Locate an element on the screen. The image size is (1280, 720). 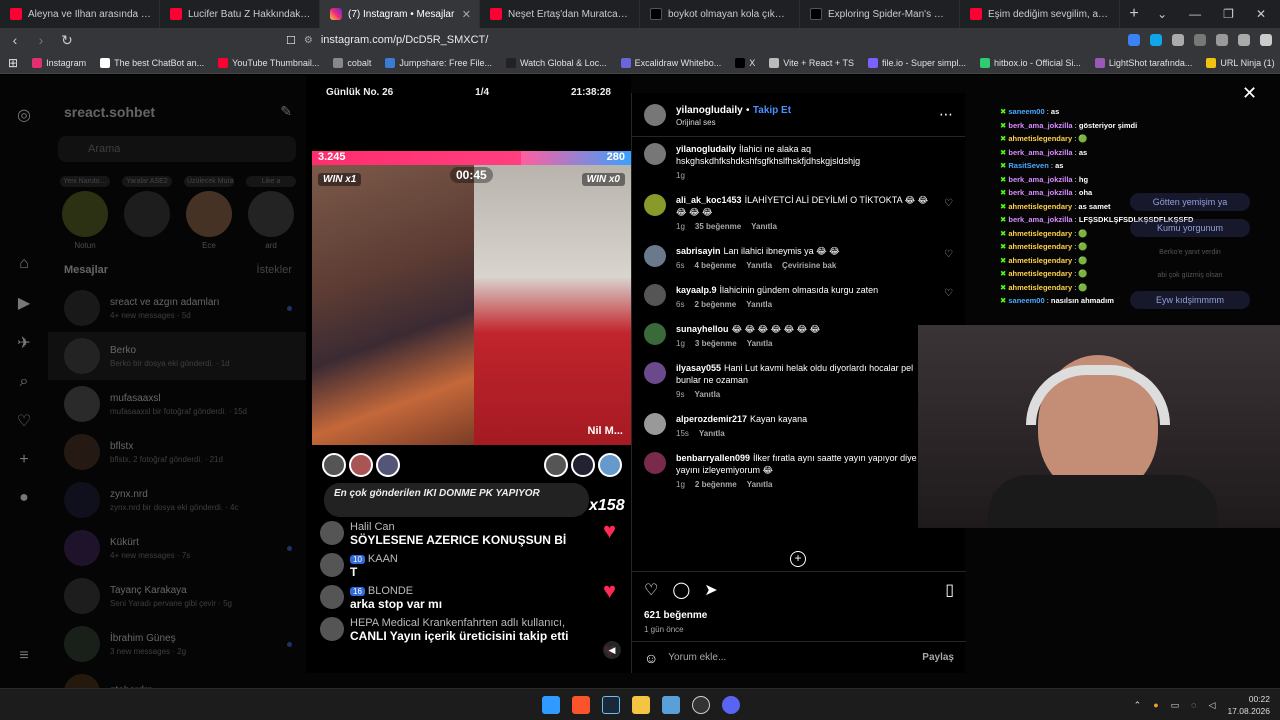
post-comment-button: Paylaş is located at coordinates (938, 657).